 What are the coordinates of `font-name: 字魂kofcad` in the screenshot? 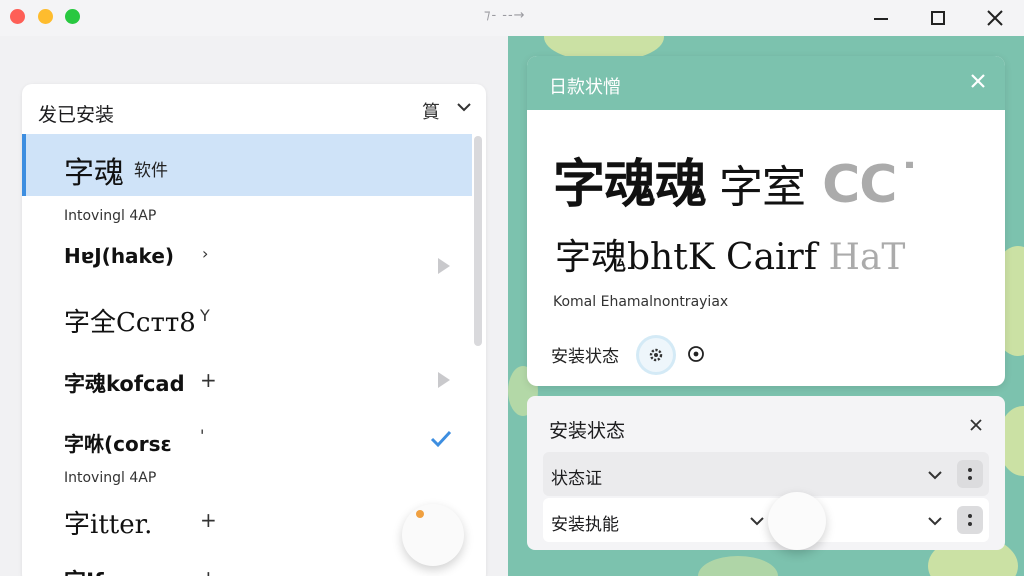 It's located at (124, 384).